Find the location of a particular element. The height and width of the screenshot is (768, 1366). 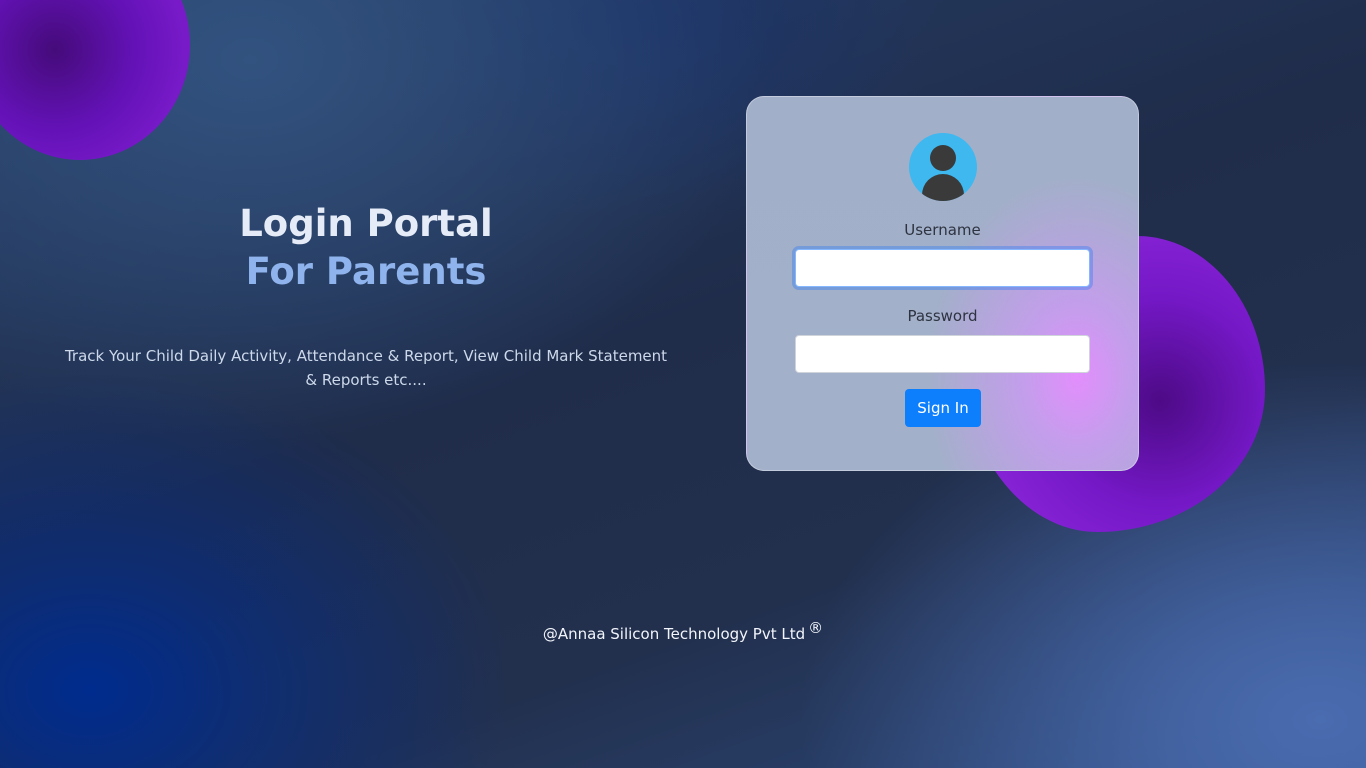

password-label: Password is located at coordinates (942, 316).